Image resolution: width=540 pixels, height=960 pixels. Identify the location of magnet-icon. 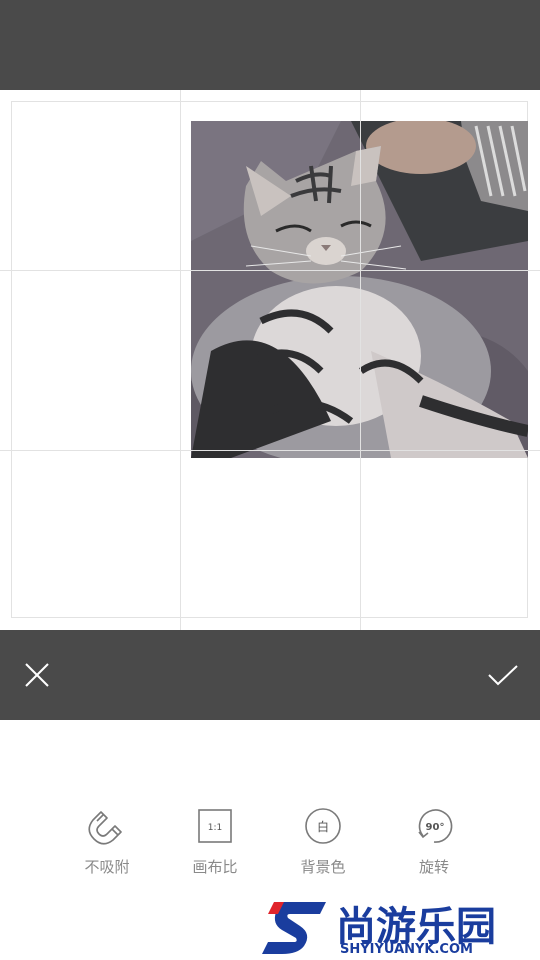
(105, 828).